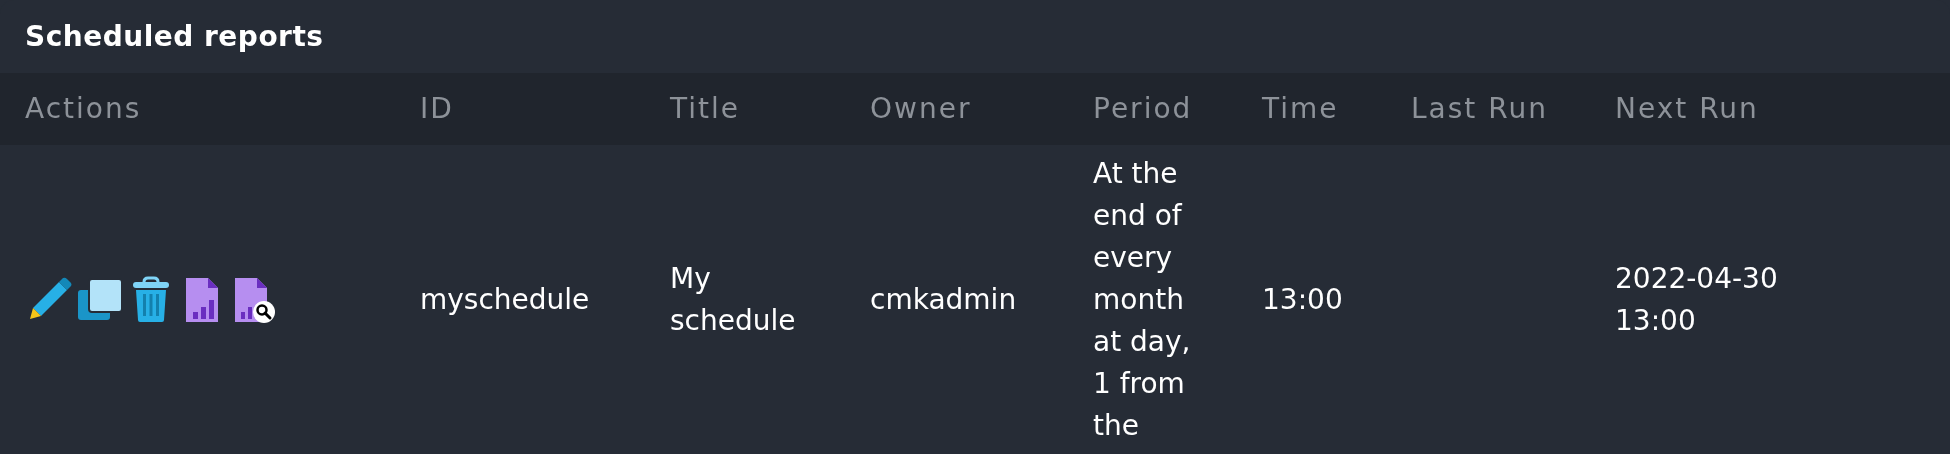  I want to click on column-header: ID, so click(437, 109).